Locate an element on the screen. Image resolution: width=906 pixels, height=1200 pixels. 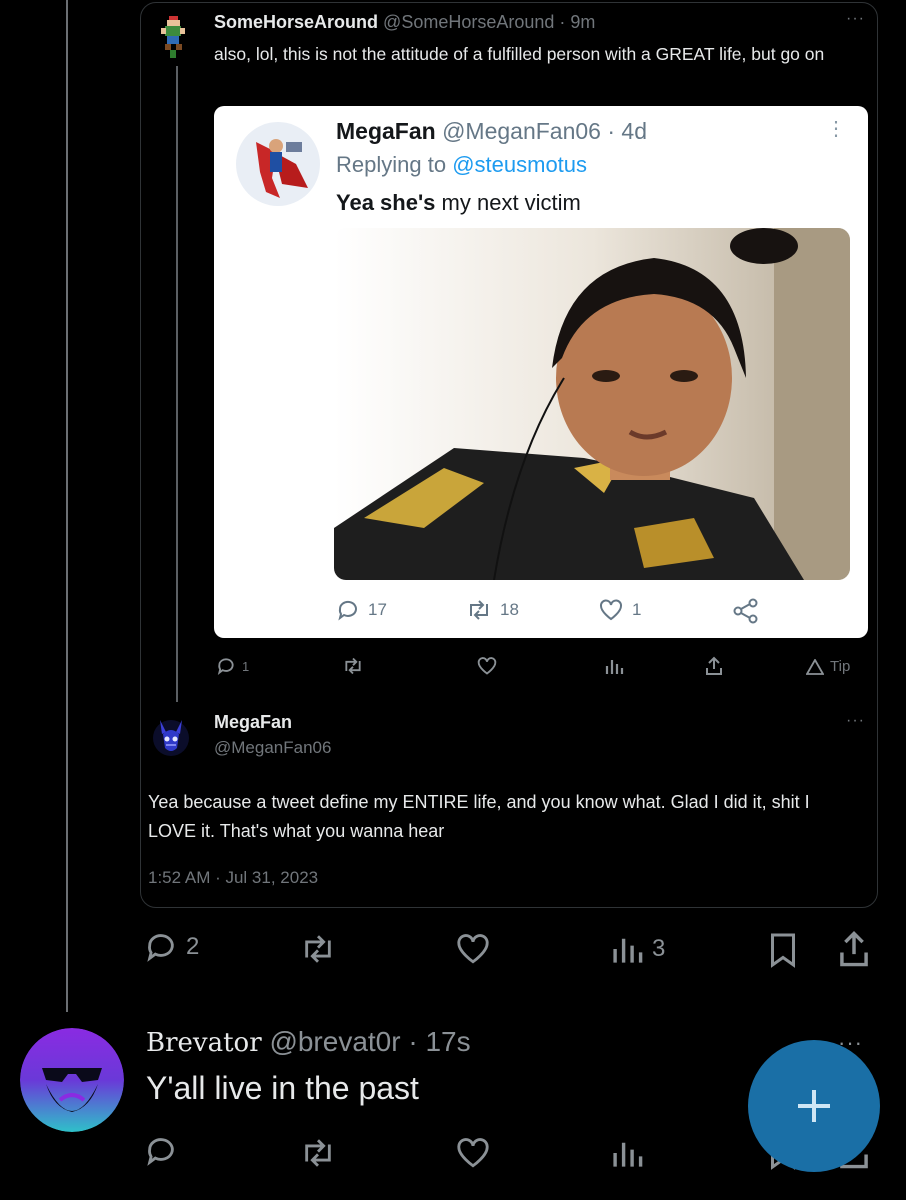
reply-count: 2 is located at coordinates (193, 946).